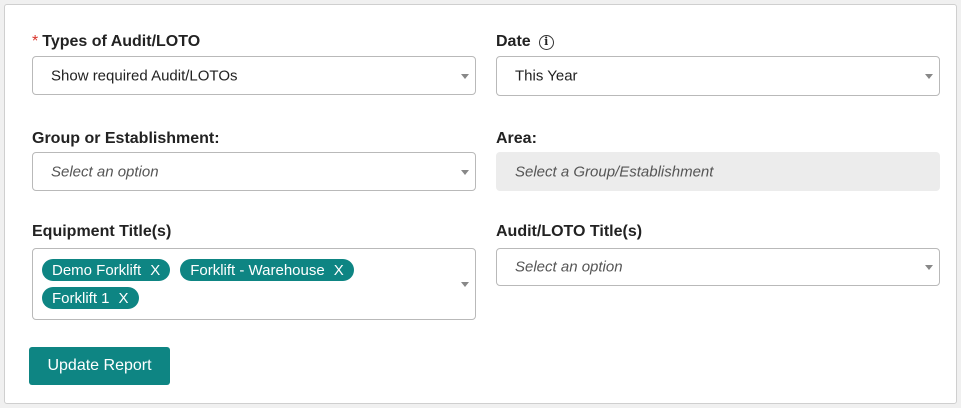  Describe the element at coordinates (257, 270) in the screenshot. I see `tag-label: Forklift - Warehouse` at that location.